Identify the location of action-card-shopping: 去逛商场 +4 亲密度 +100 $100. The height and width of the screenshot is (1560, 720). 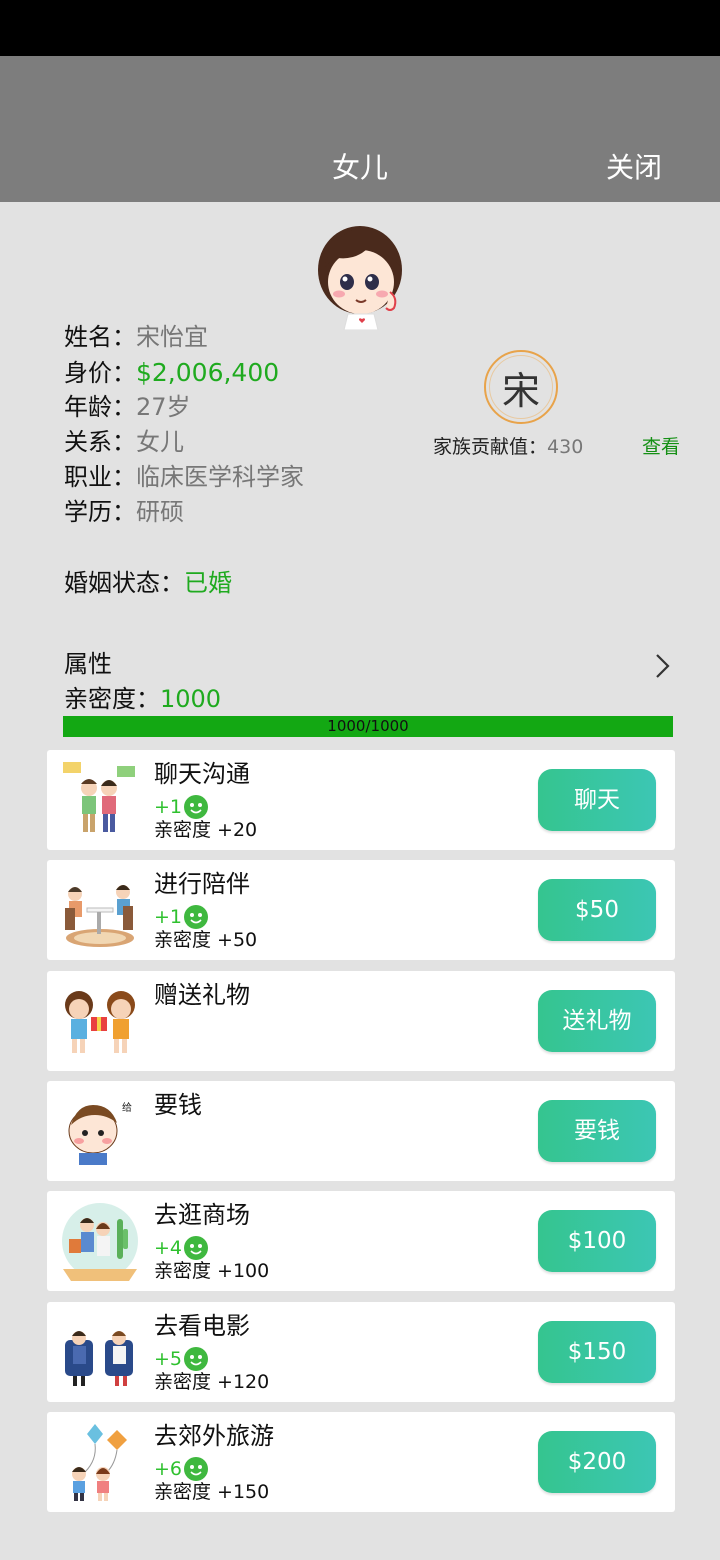
(361, 1241).